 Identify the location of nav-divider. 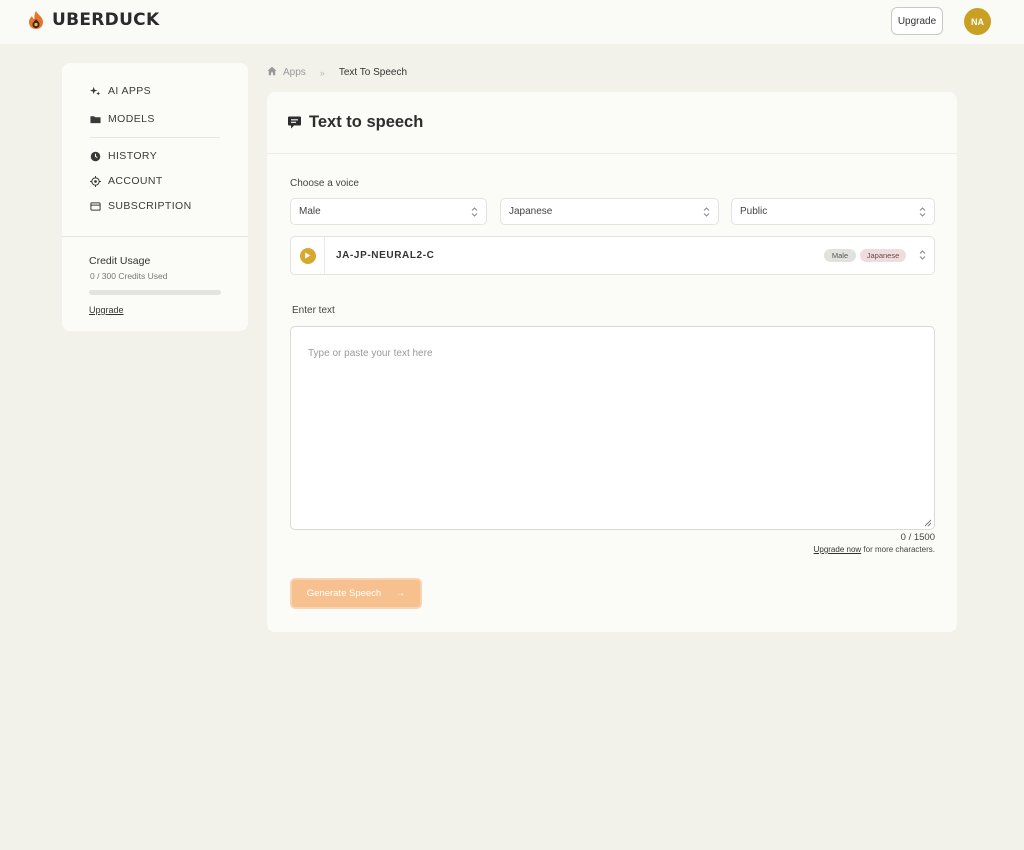
(155, 137).